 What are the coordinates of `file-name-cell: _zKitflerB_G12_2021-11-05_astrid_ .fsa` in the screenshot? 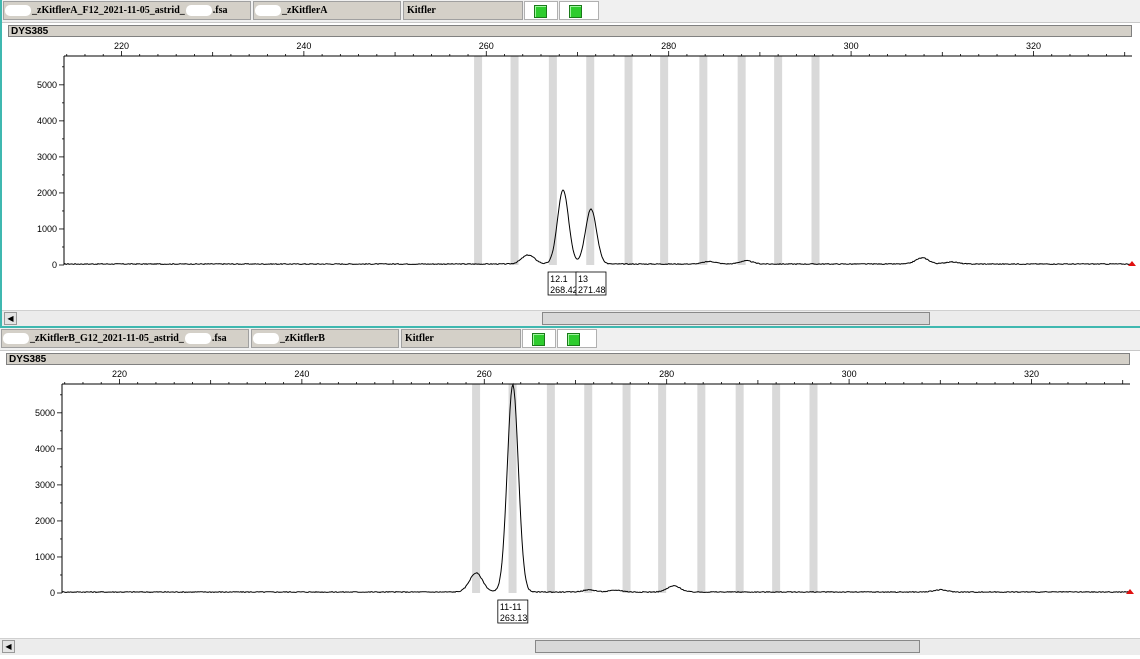 It's located at (125, 338).